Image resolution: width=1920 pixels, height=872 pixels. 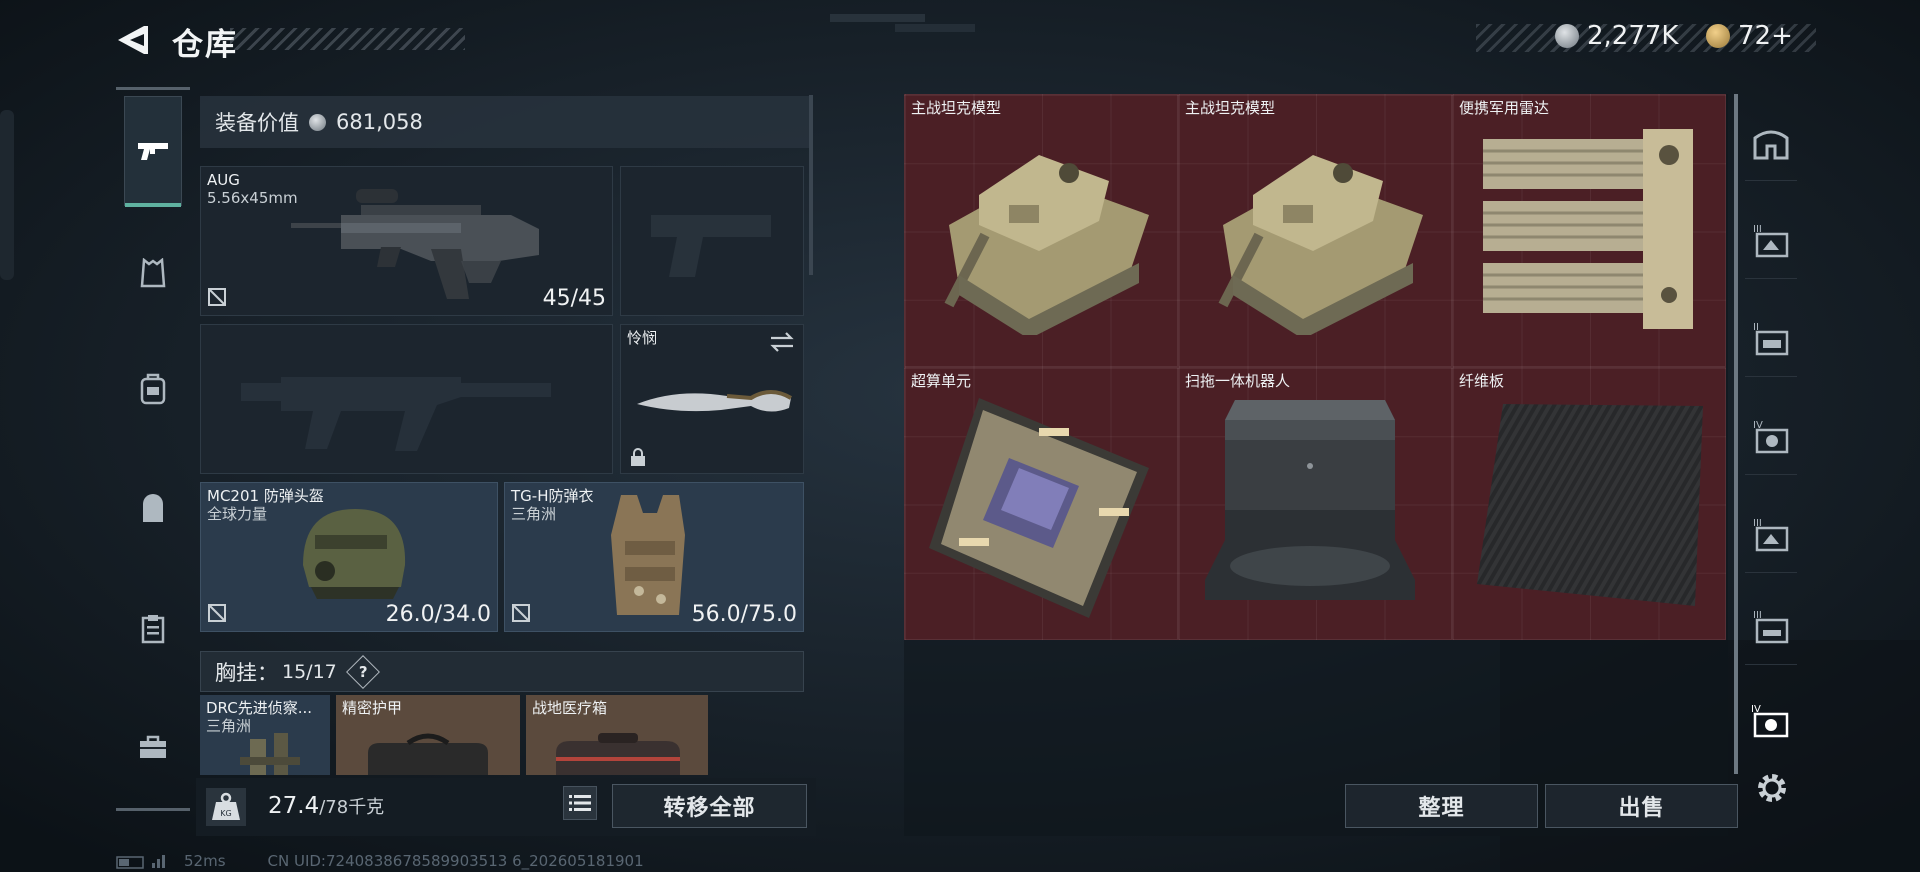 I want to click on fiberboard-image, so click(x=1590, y=505).